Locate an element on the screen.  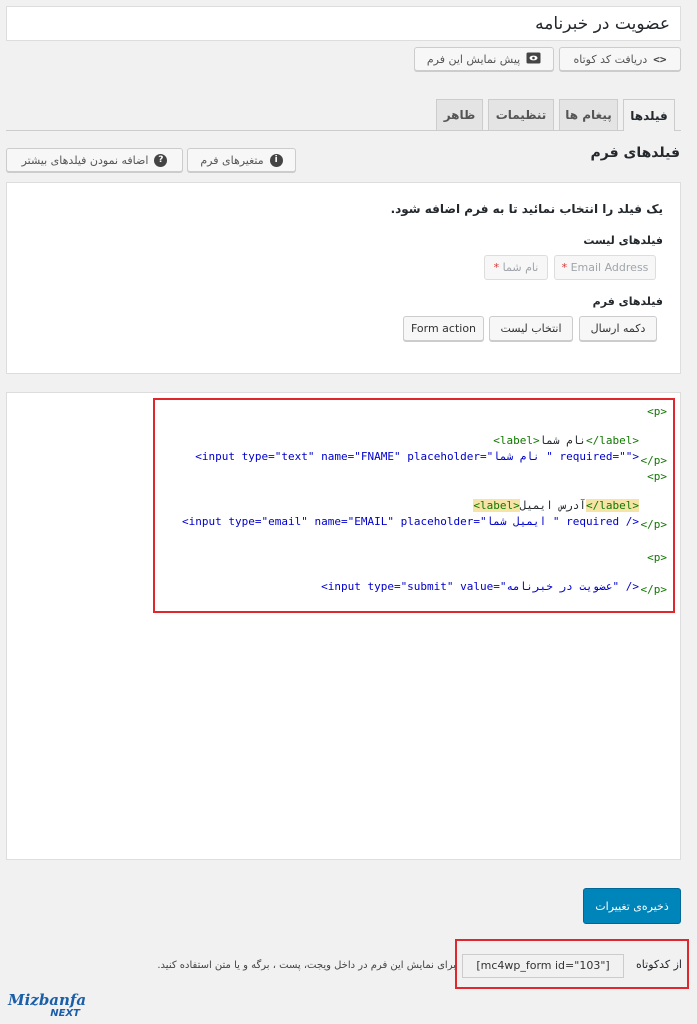
form-variables-button: i متغیرهای فرم is located at coordinates (241, 160).